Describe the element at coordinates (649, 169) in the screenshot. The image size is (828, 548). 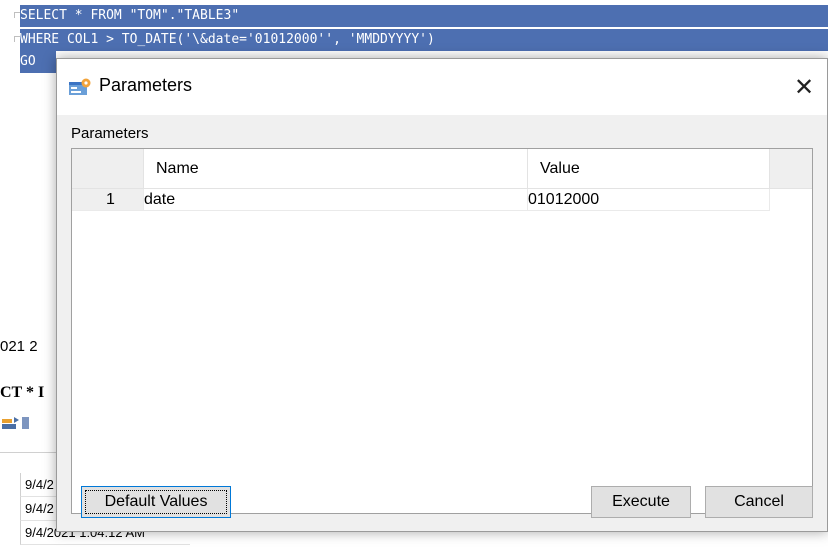
I see `column-header-value: Value` at that location.